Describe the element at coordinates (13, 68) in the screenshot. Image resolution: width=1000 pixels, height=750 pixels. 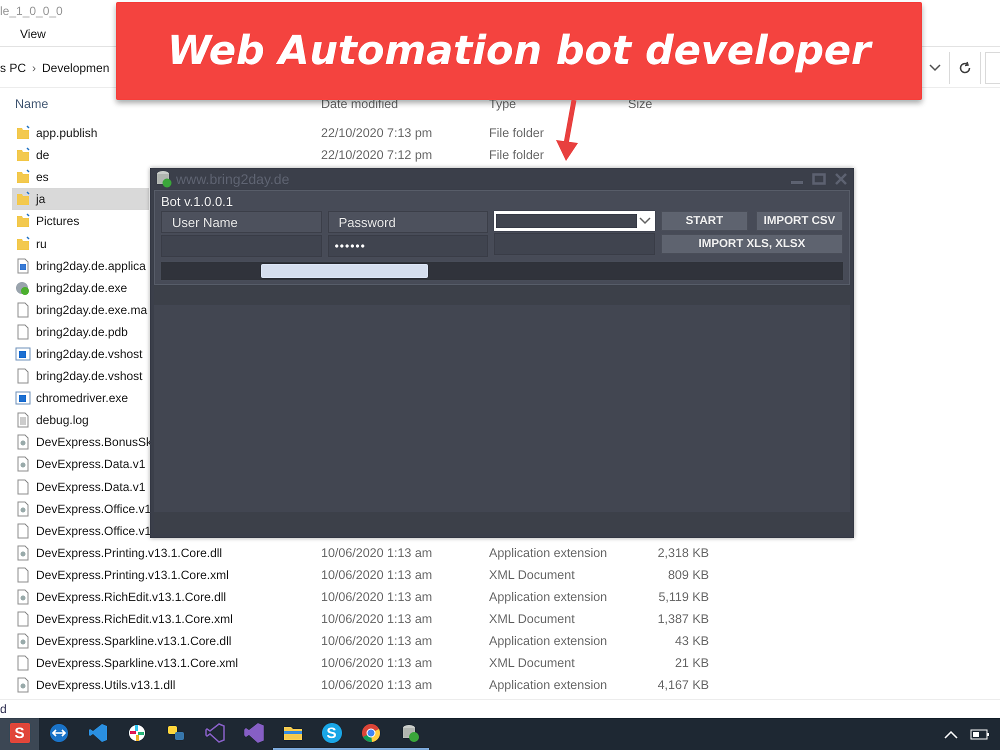
I see `breadcrumb-item: s PC` at that location.